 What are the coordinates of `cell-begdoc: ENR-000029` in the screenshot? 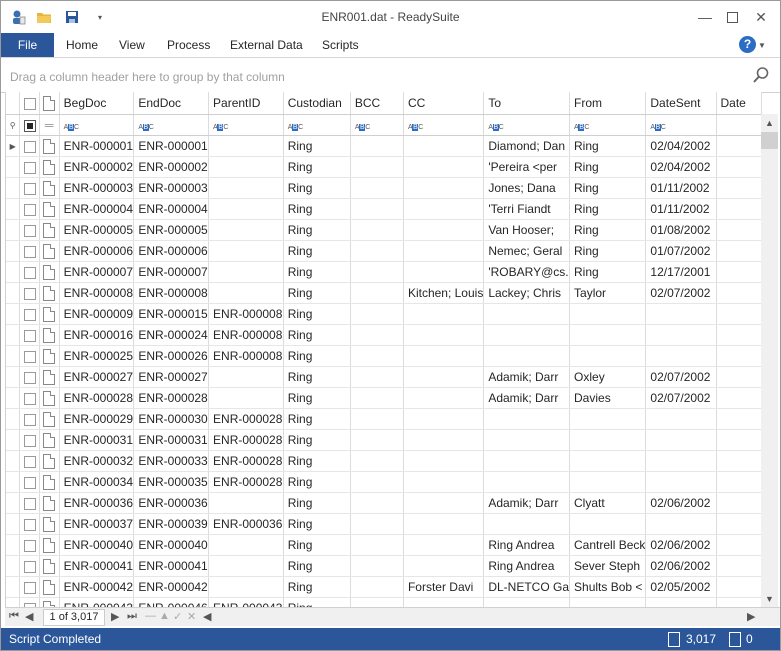 It's located at (97, 419).